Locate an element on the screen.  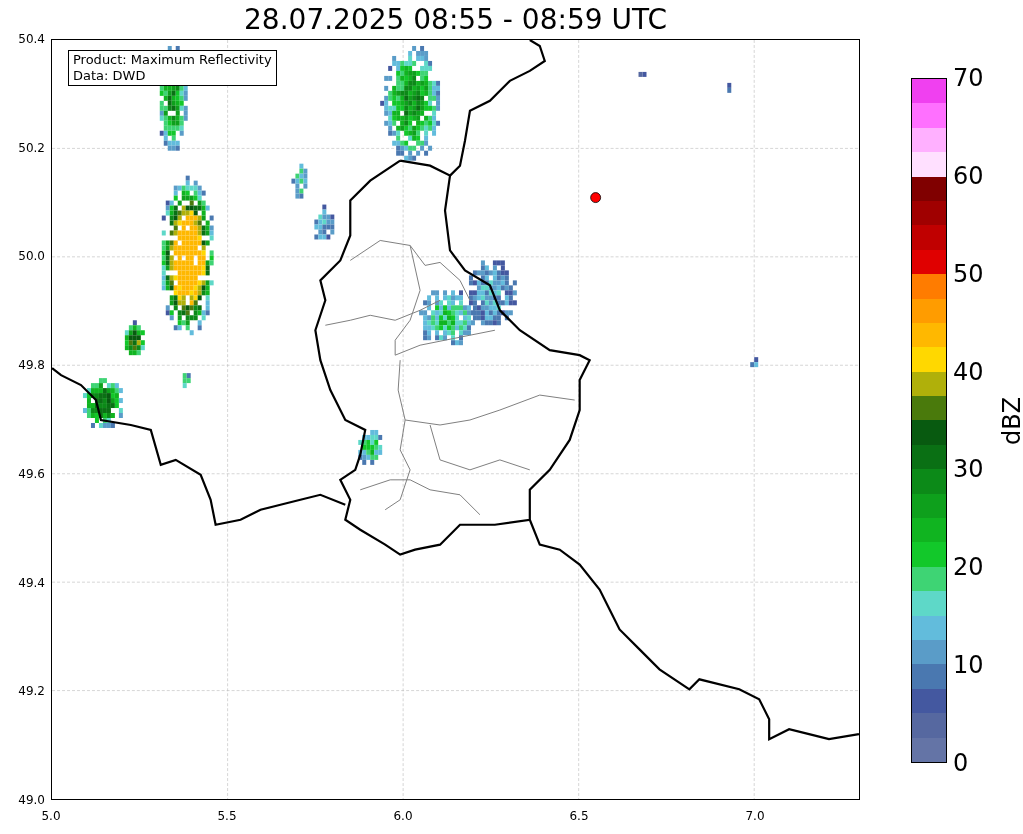
colorbar-tick-label: 20 is located at coordinates (969, 567).